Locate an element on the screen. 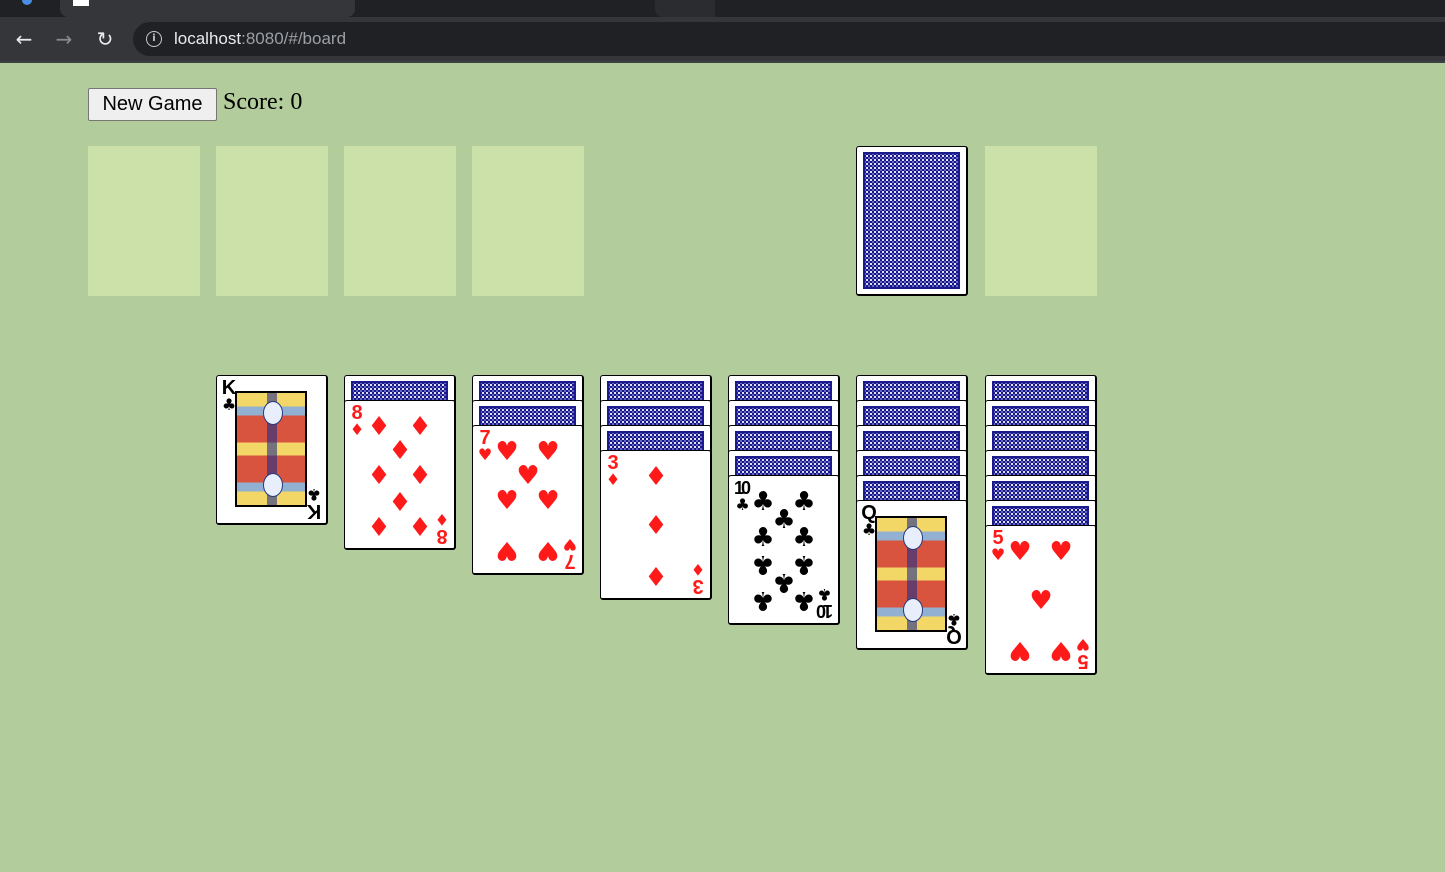 The width and height of the screenshot is (1445, 872). tableau-6-face-up-card: Q ♣ Q ♣ is located at coordinates (912, 575).